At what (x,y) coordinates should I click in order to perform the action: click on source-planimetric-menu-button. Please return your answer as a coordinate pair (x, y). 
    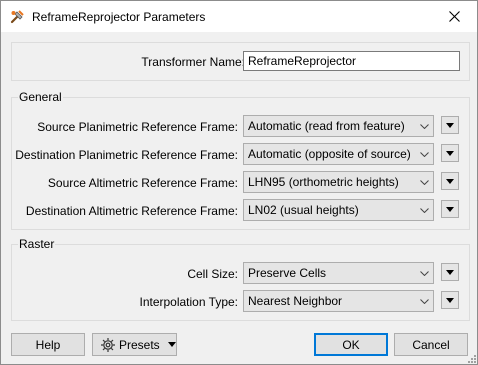
    Looking at the image, I should click on (450, 125).